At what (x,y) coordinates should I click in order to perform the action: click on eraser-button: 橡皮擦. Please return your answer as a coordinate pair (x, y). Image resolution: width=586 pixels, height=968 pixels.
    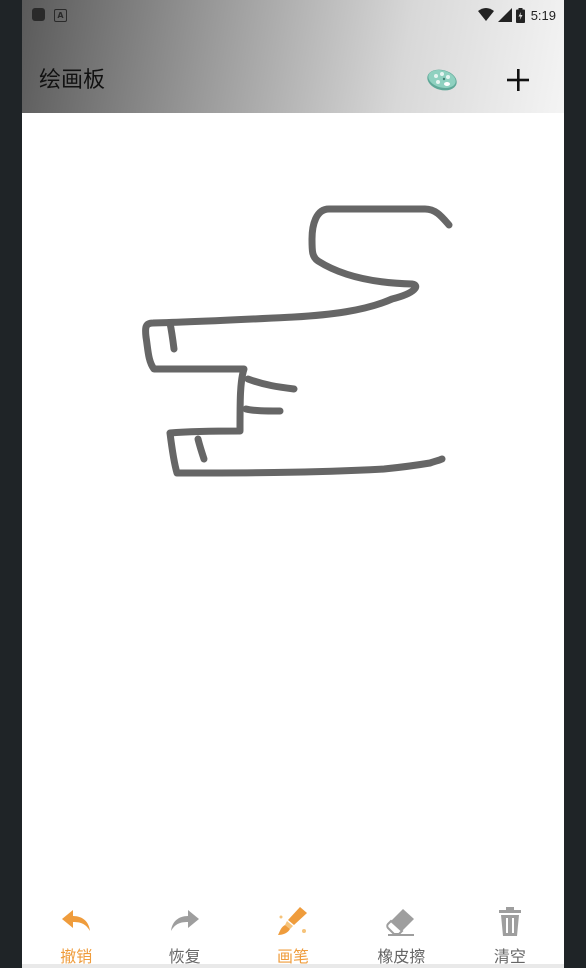
    Looking at the image, I should click on (401, 930).